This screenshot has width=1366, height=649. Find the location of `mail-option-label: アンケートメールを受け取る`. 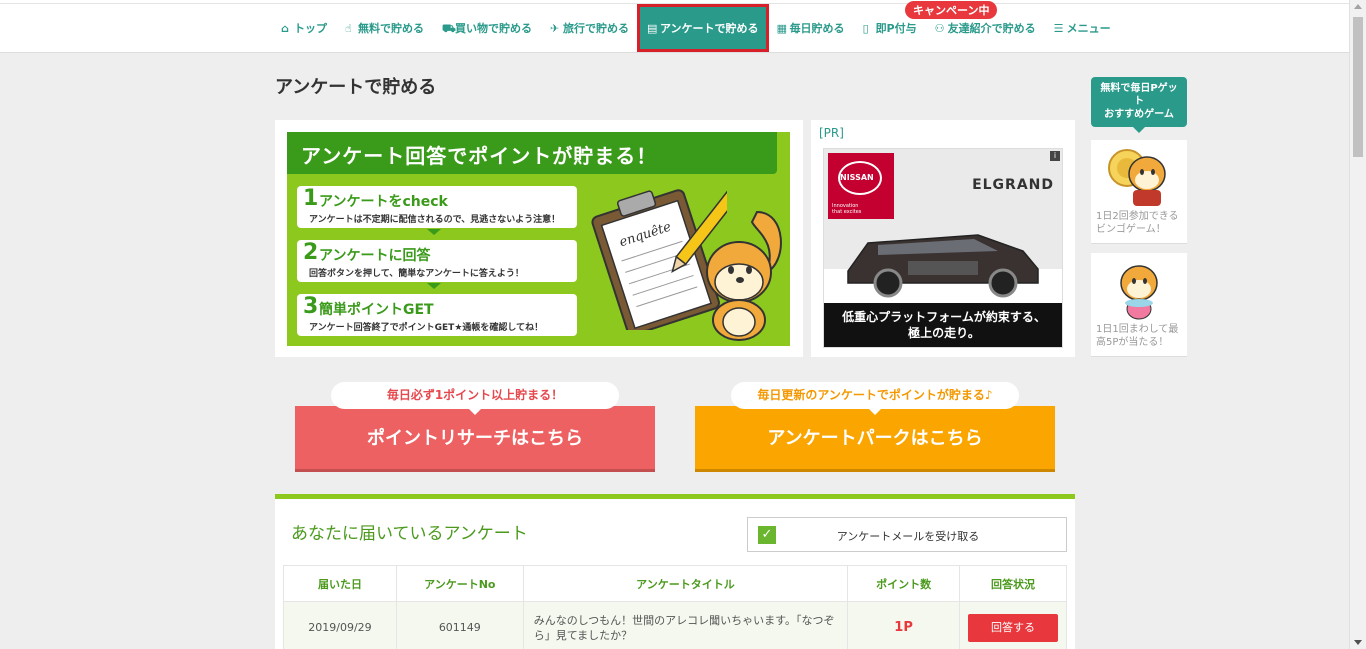

mail-option-label: アンケートメールを受け取る is located at coordinates (908, 536).